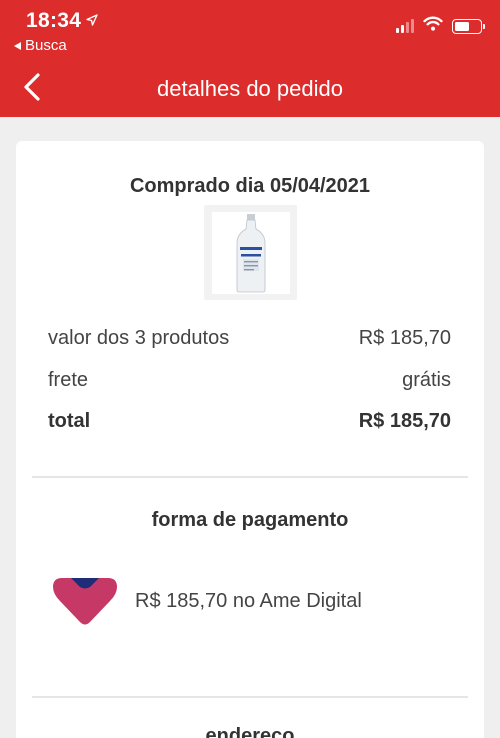  What do you see at coordinates (250, 88) in the screenshot?
I see `page-title: detalhes do pedido` at bounding box center [250, 88].